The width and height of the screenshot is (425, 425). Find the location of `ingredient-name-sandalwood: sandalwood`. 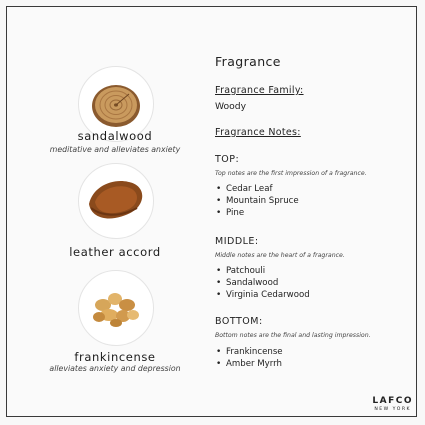

ingredient-name-sandalwood: sandalwood is located at coordinates (115, 136).